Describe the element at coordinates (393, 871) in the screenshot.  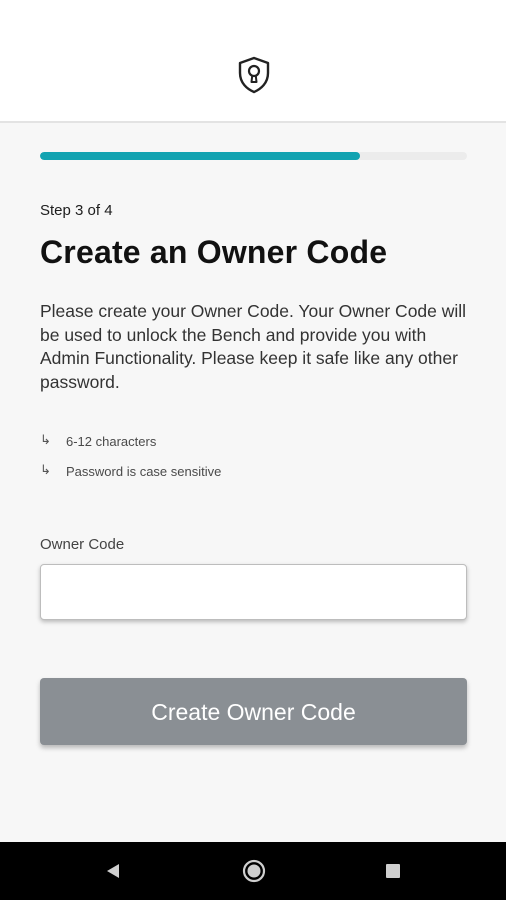
I see `recent-square-icon` at that location.